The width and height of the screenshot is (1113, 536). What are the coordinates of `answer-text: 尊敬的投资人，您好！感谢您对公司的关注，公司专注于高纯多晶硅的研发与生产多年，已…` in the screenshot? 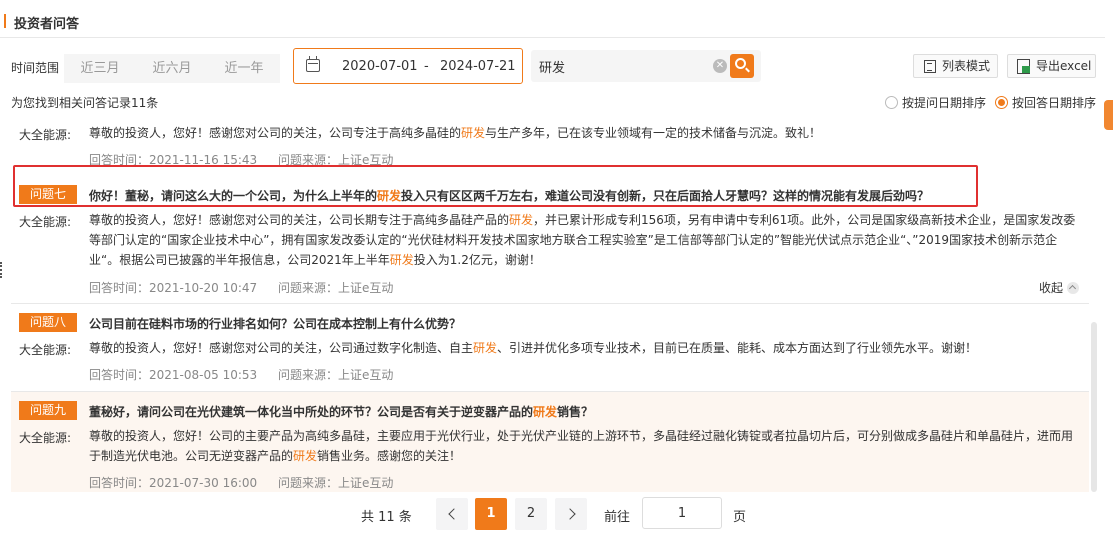 It's located at (455, 133).